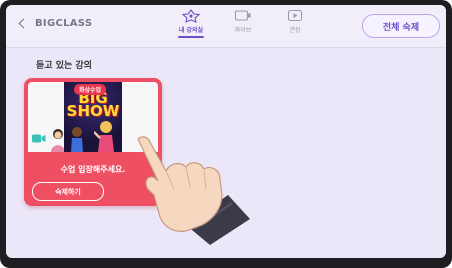 This screenshot has height=268, width=452. I want to click on tab-label: 내 강의실, so click(191, 30).